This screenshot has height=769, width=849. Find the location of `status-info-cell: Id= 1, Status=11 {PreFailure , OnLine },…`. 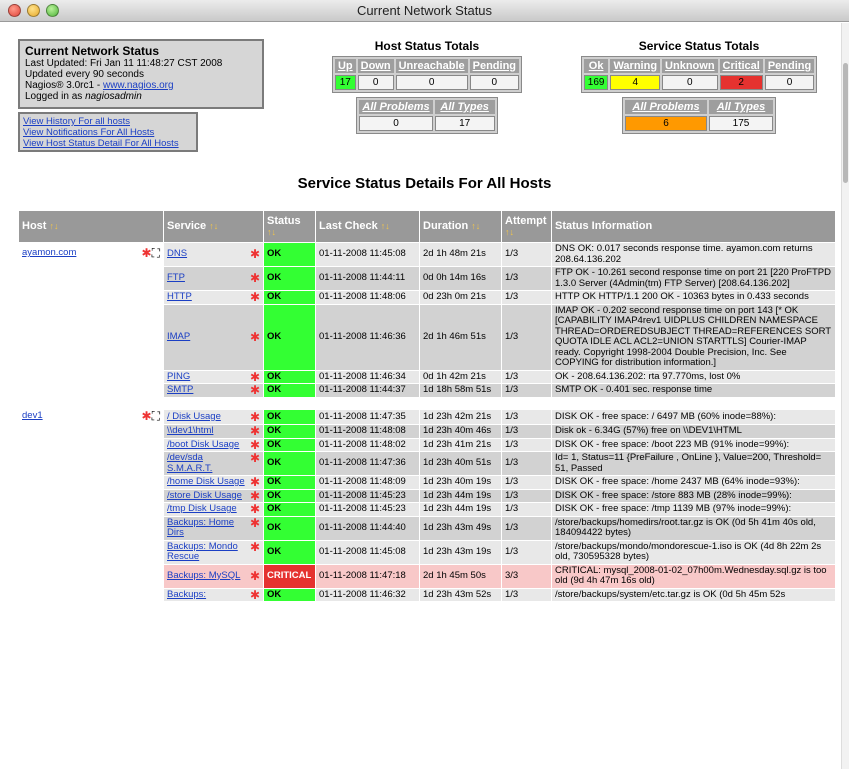

status-info-cell: Id= 1, Status=11 {PreFailure , OnLine },… is located at coordinates (693, 463).